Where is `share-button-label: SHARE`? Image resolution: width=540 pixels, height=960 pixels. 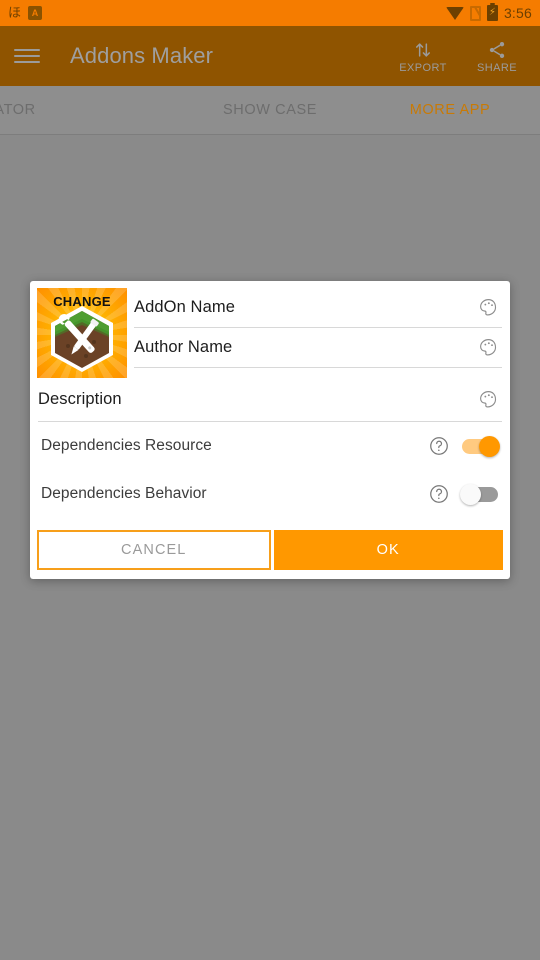
share-button-label: SHARE is located at coordinates (497, 67).